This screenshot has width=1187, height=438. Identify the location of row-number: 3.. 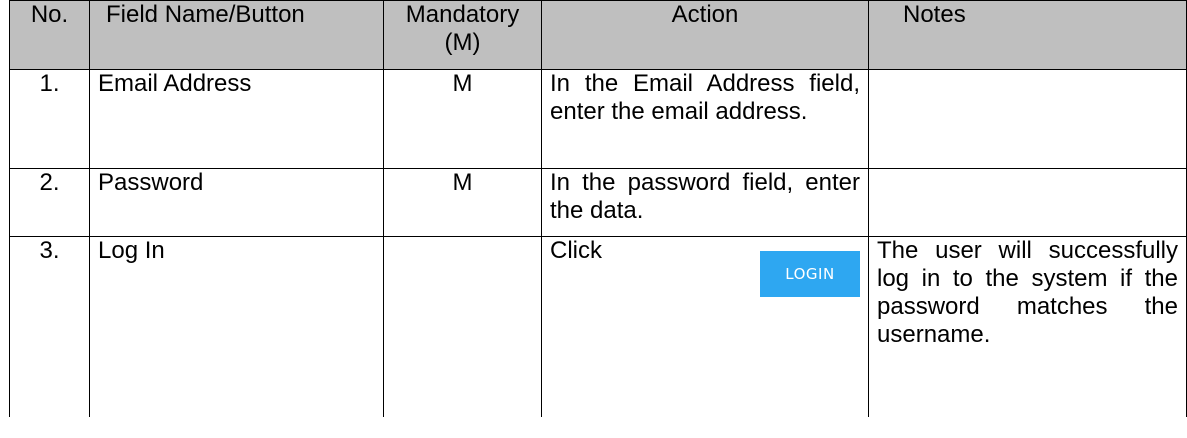
(49, 326).